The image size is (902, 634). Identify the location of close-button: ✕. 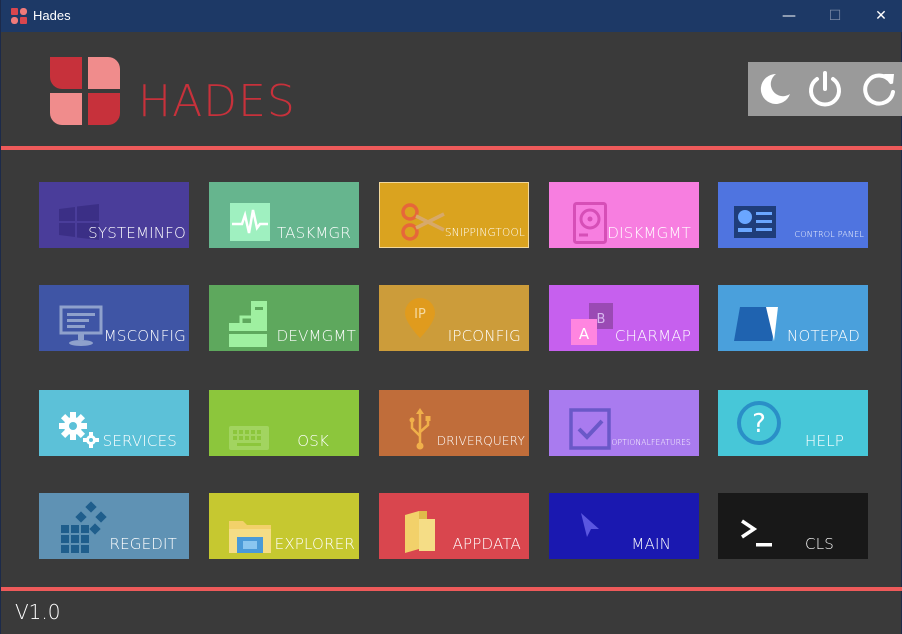
(880, 16).